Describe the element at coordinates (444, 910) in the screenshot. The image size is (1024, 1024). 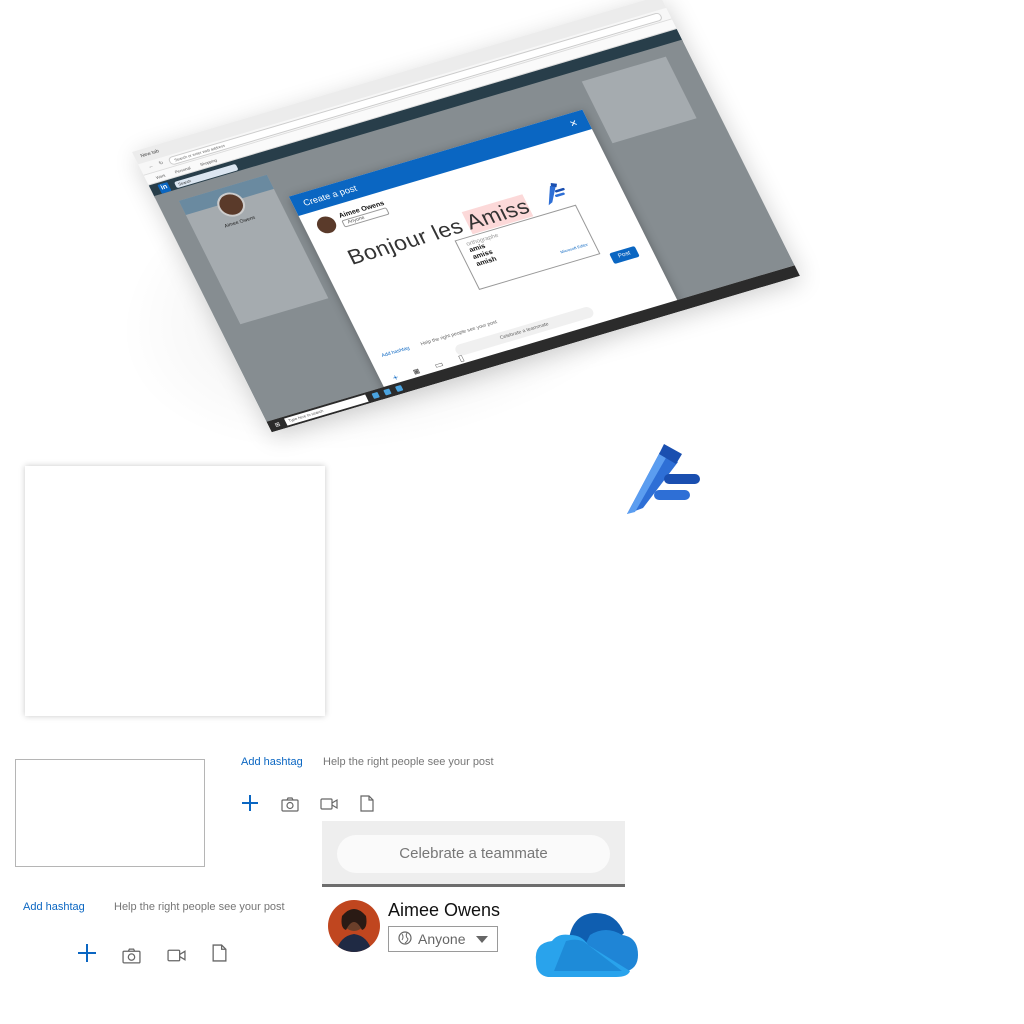
I see `user-name: Aimee Owens` at that location.